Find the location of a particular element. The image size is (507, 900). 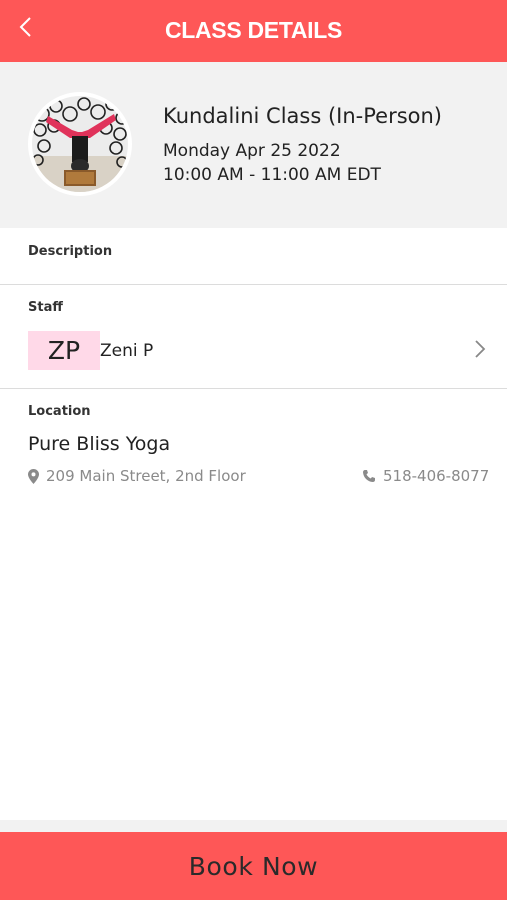

description-label: Description is located at coordinates (70, 251).